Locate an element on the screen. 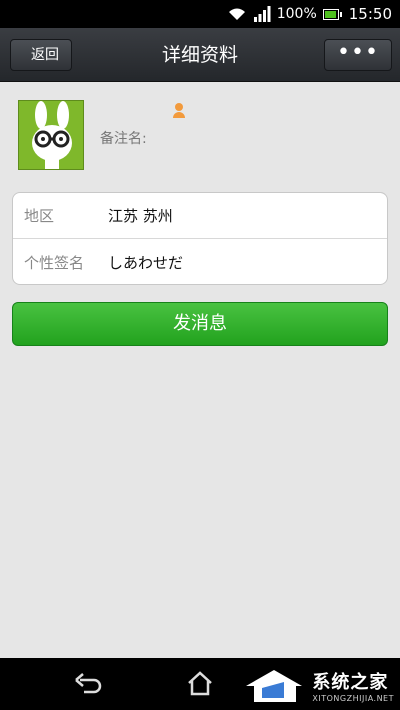  watermark: 系统之家 XITONGZHIJIA.NET is located at coordinates (319, 685).